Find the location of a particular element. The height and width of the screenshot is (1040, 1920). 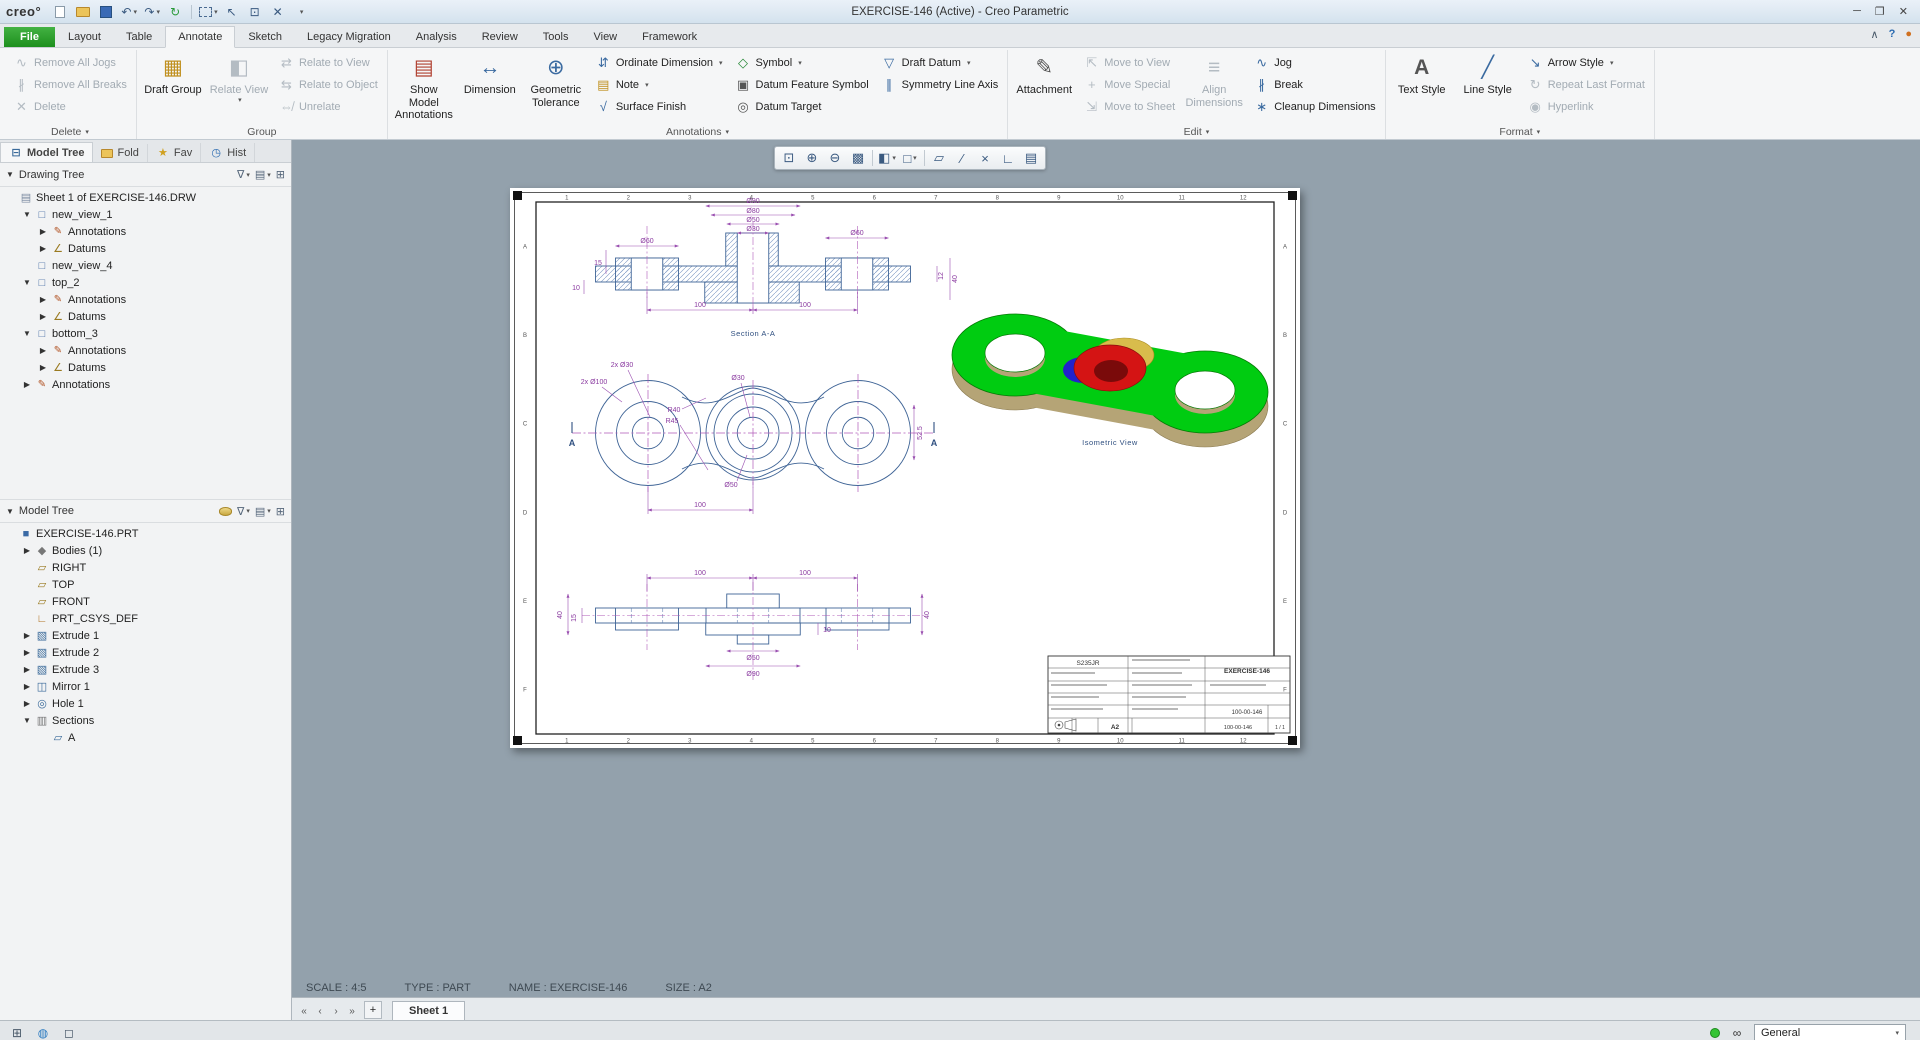

relate-to-object-button: ⇆ Relate to Object is located at coordinates (328, 84).